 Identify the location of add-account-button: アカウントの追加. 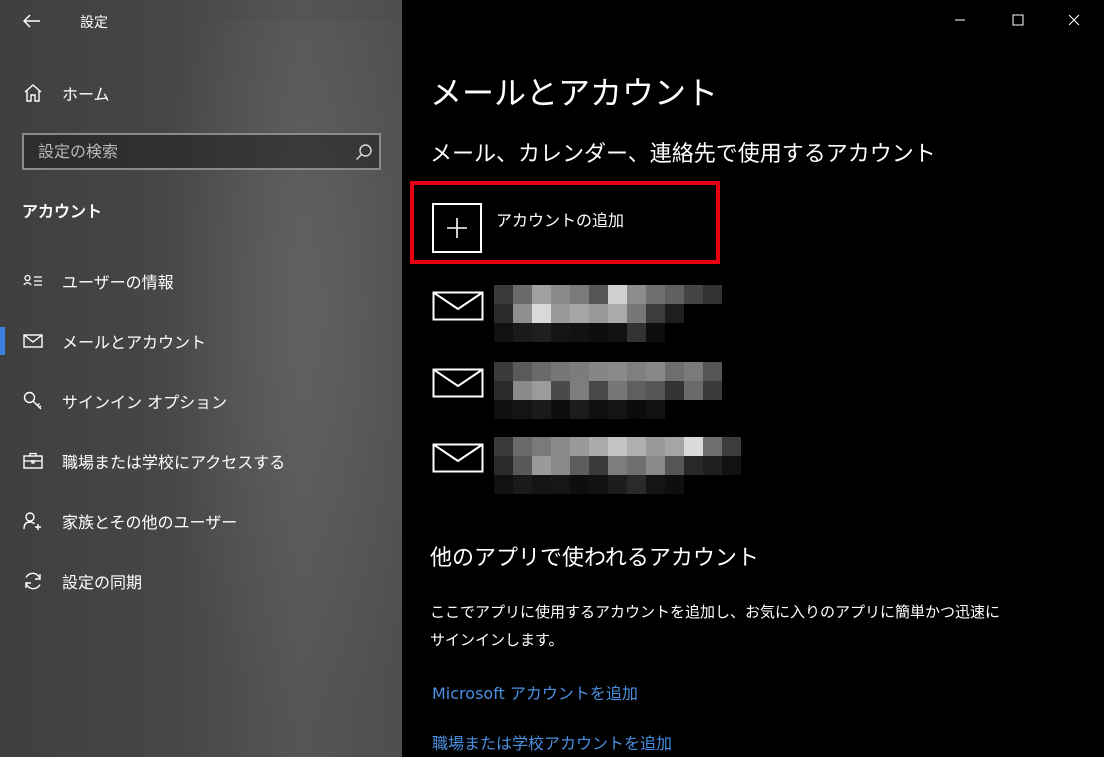
(528, 229).